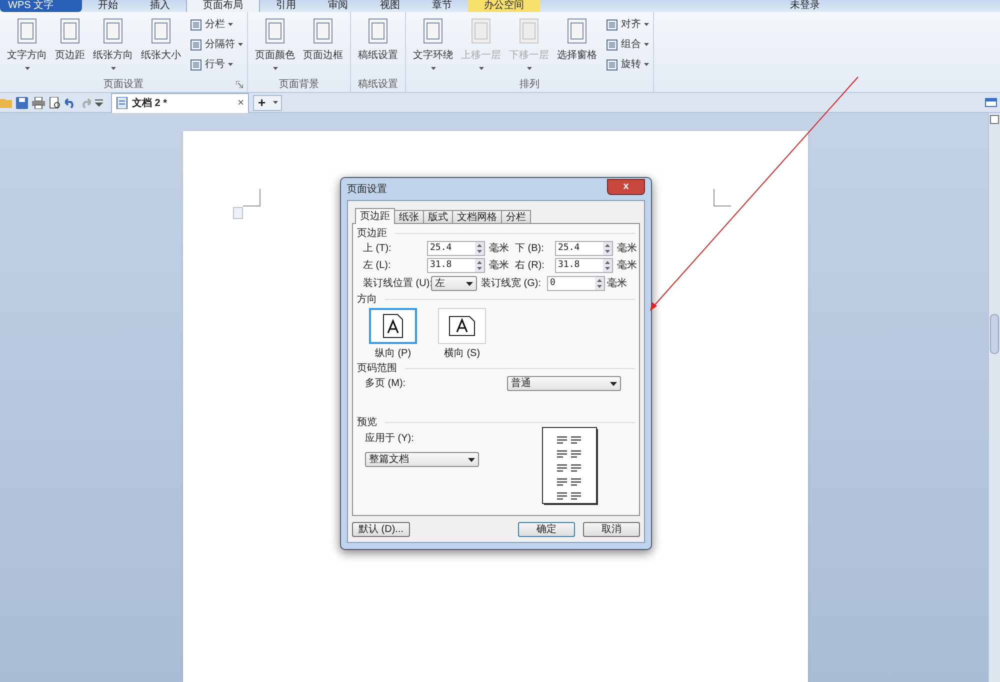  What do you see at coordinates (375, 216) in the screenshot?
I see `dialog-tab: 页边距` at bounding box center [375, 216].